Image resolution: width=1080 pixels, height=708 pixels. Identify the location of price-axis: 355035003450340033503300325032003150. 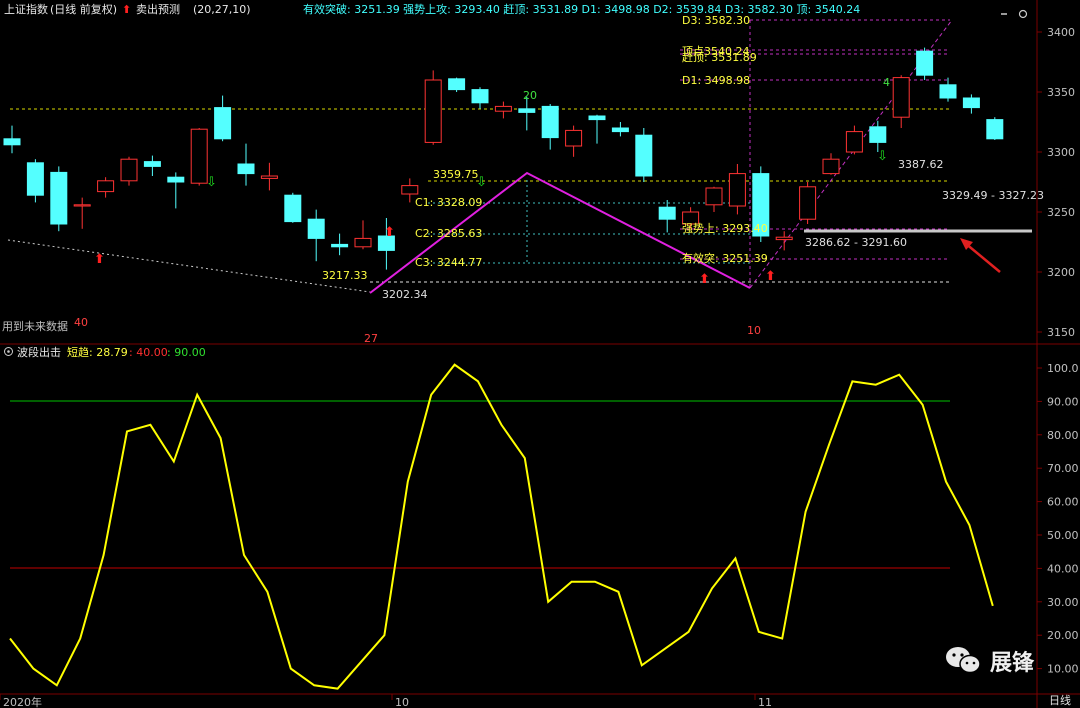
(1056, 182).